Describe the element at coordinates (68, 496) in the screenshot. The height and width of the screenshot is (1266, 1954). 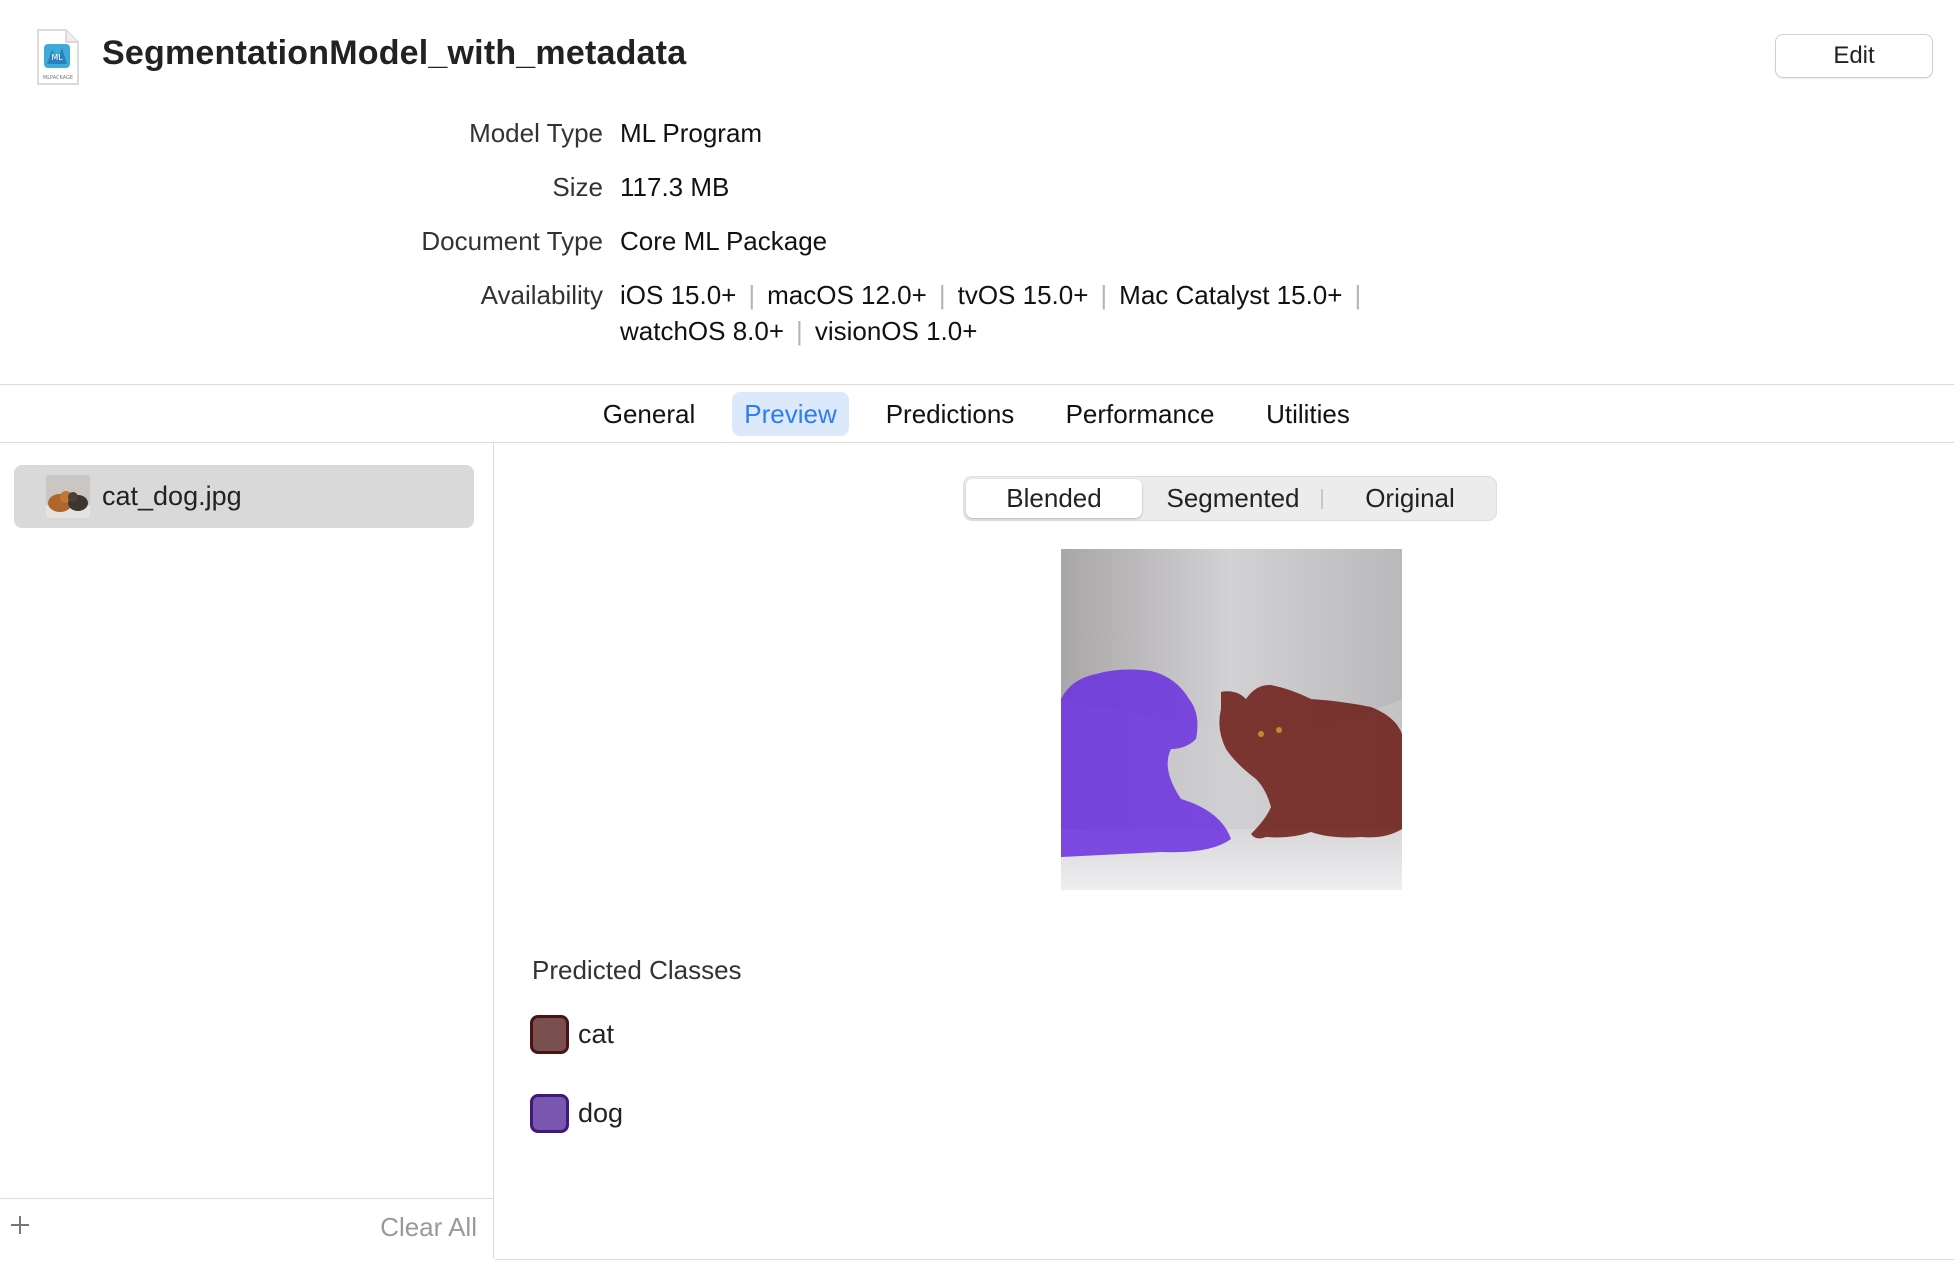
I see `image-thumbnail` at that location.